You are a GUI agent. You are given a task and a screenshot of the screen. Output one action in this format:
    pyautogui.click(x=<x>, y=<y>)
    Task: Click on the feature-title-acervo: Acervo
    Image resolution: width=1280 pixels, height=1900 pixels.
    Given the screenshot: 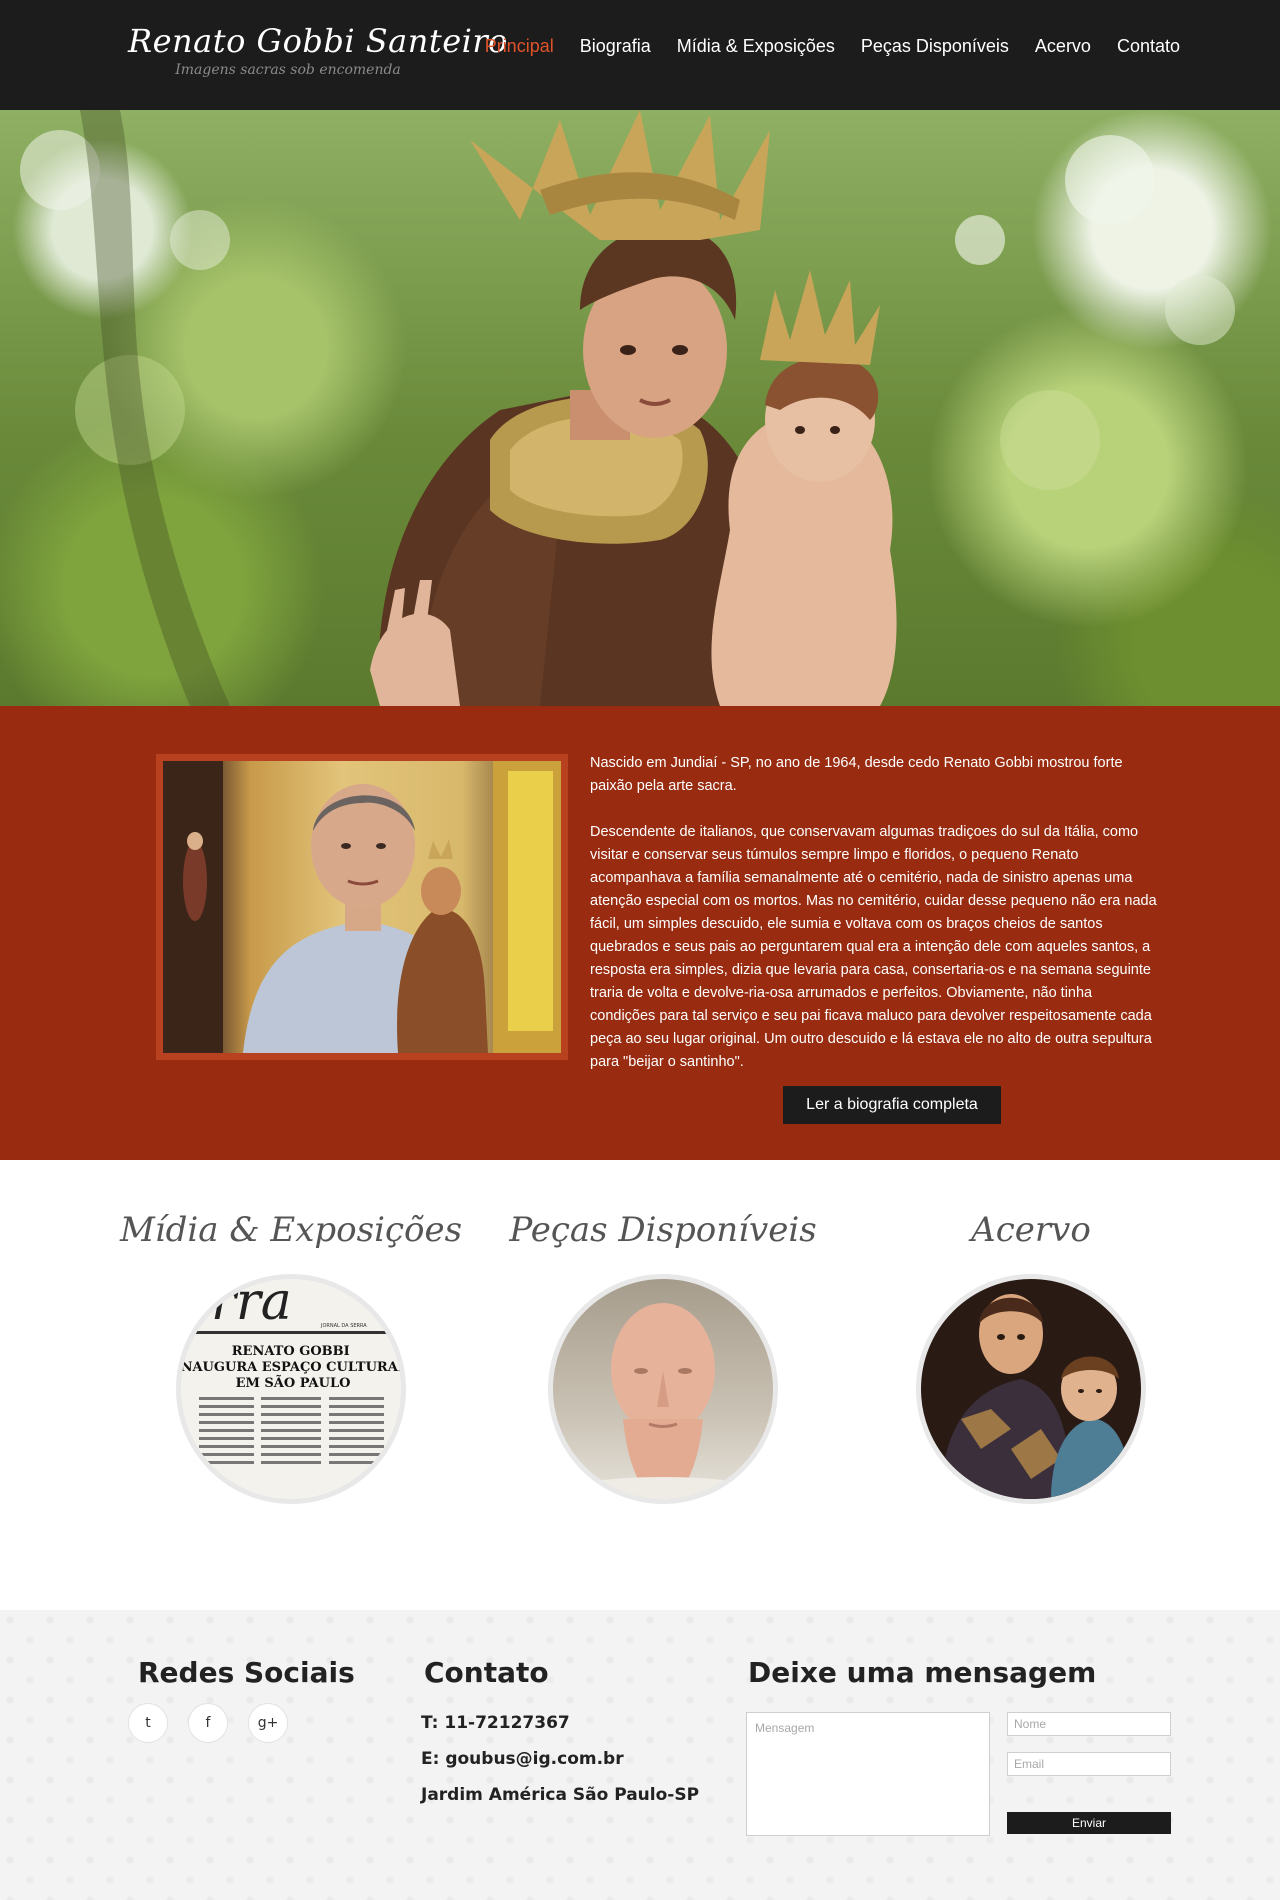 What is the action you would take?
    pyautogui.click(x=1031, y=1230)
    